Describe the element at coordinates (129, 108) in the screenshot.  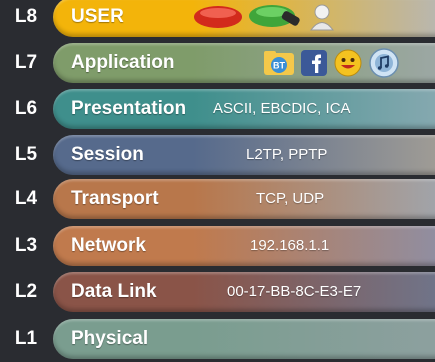
I see `layer-name: Presentation` at that location.